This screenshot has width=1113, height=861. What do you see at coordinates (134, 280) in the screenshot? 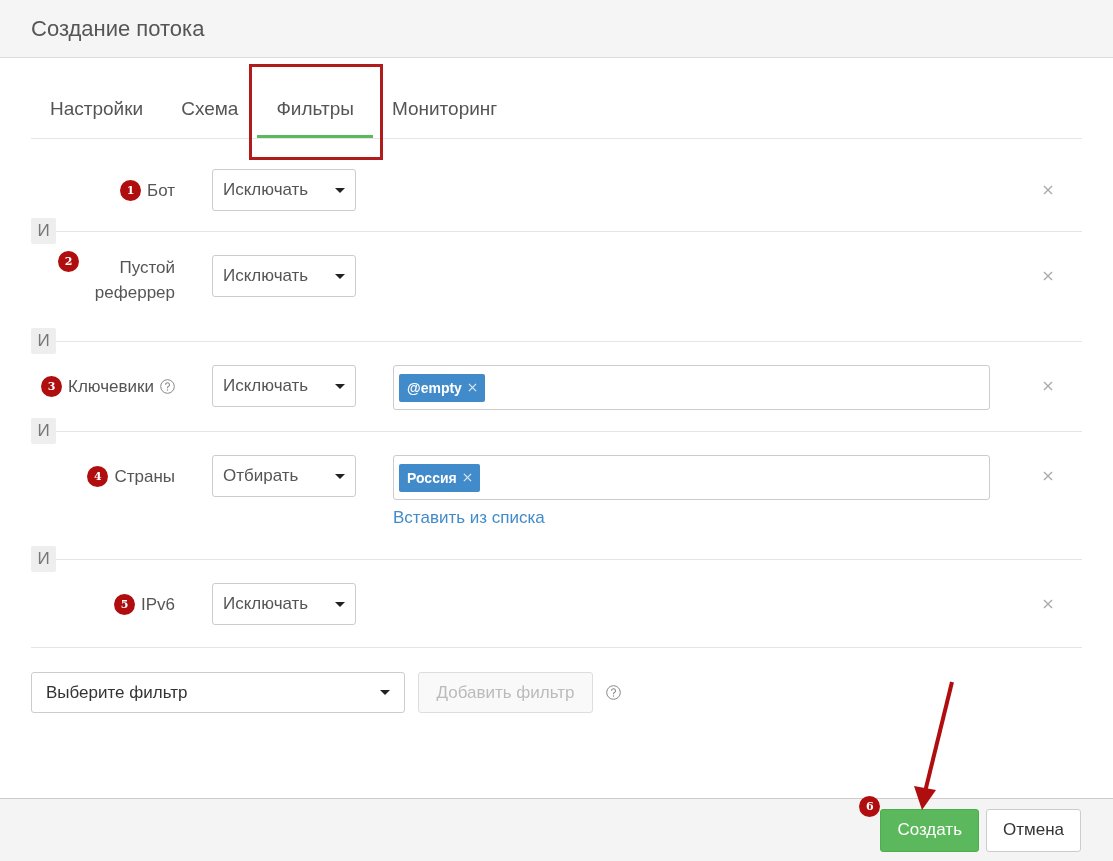
I see `filter-label: Пустой реферрер` at bounding box center [134, 280].